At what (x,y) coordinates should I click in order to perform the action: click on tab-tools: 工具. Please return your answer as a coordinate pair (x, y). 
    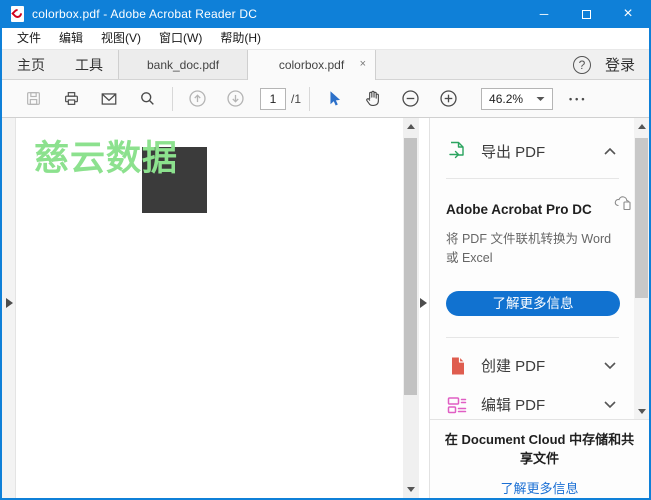
    Looking at the image, I should click on (89, 64).